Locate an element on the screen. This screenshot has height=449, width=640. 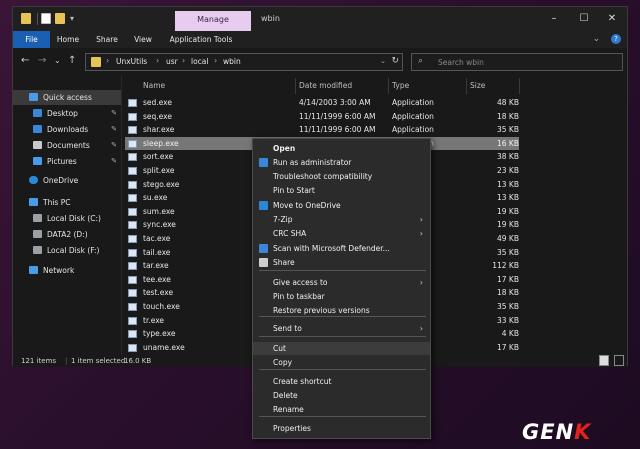
search-input: ⌕ Search wbin is located at coordinates (517, 62).